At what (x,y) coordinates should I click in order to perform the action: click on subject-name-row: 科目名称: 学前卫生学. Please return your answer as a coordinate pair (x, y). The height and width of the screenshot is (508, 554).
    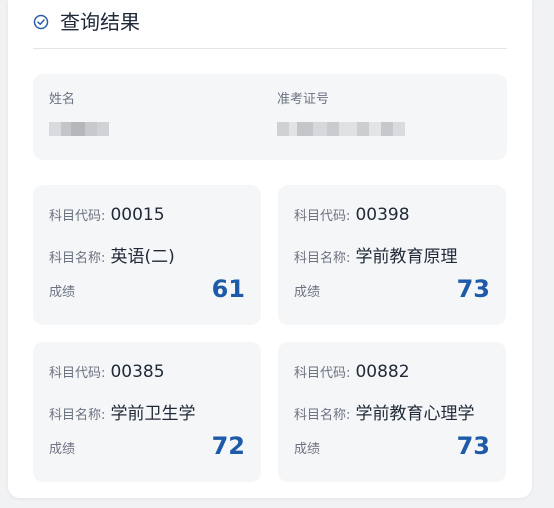
    Looking at the image, I should click on (122, 411).